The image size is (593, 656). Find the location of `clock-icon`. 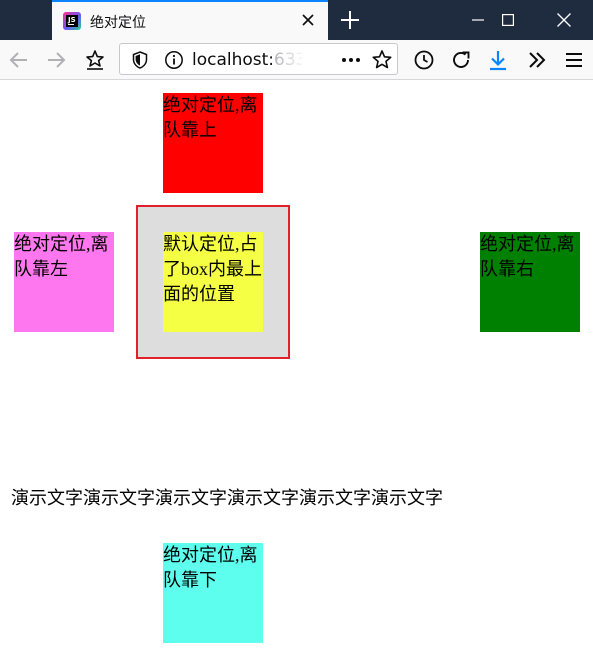

clock-icon is located at coordinates (424, 60).